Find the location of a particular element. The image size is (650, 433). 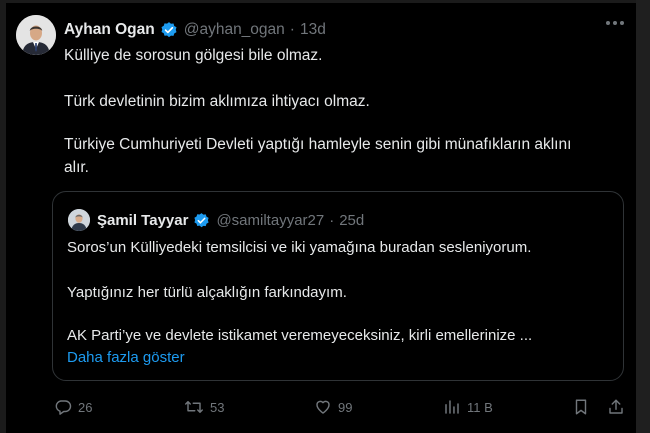

quote-author-avatar is located at coordinates (79, 220).